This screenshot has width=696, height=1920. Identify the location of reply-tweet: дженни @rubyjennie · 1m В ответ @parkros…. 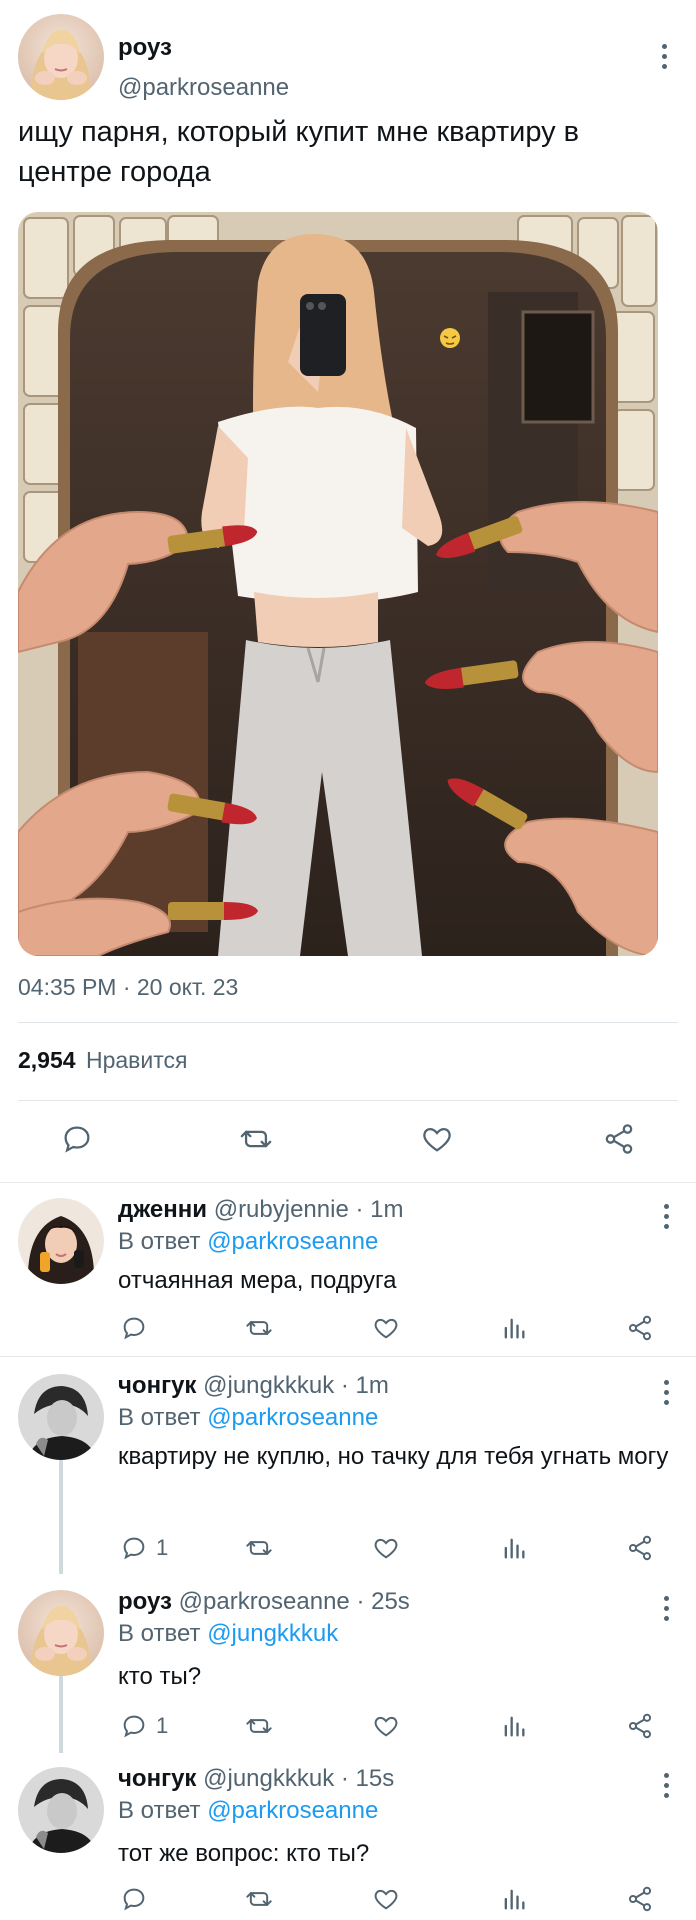
(348, 1270).